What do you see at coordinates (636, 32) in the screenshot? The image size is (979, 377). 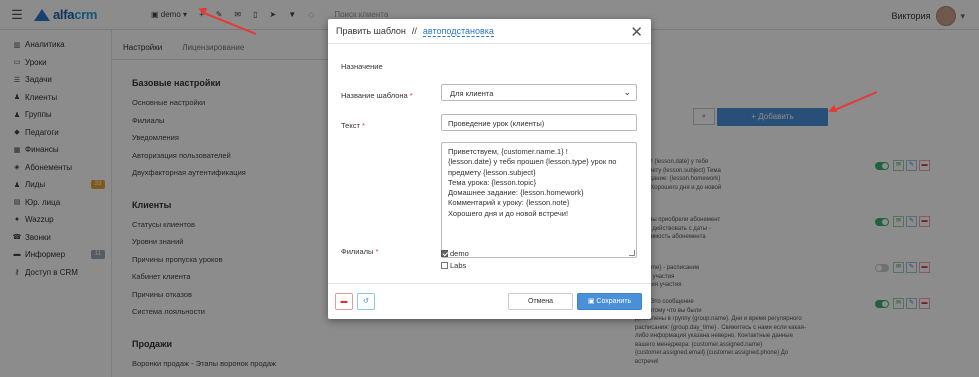 I see `close-icon: ✕` at bounding box center [636, 32].